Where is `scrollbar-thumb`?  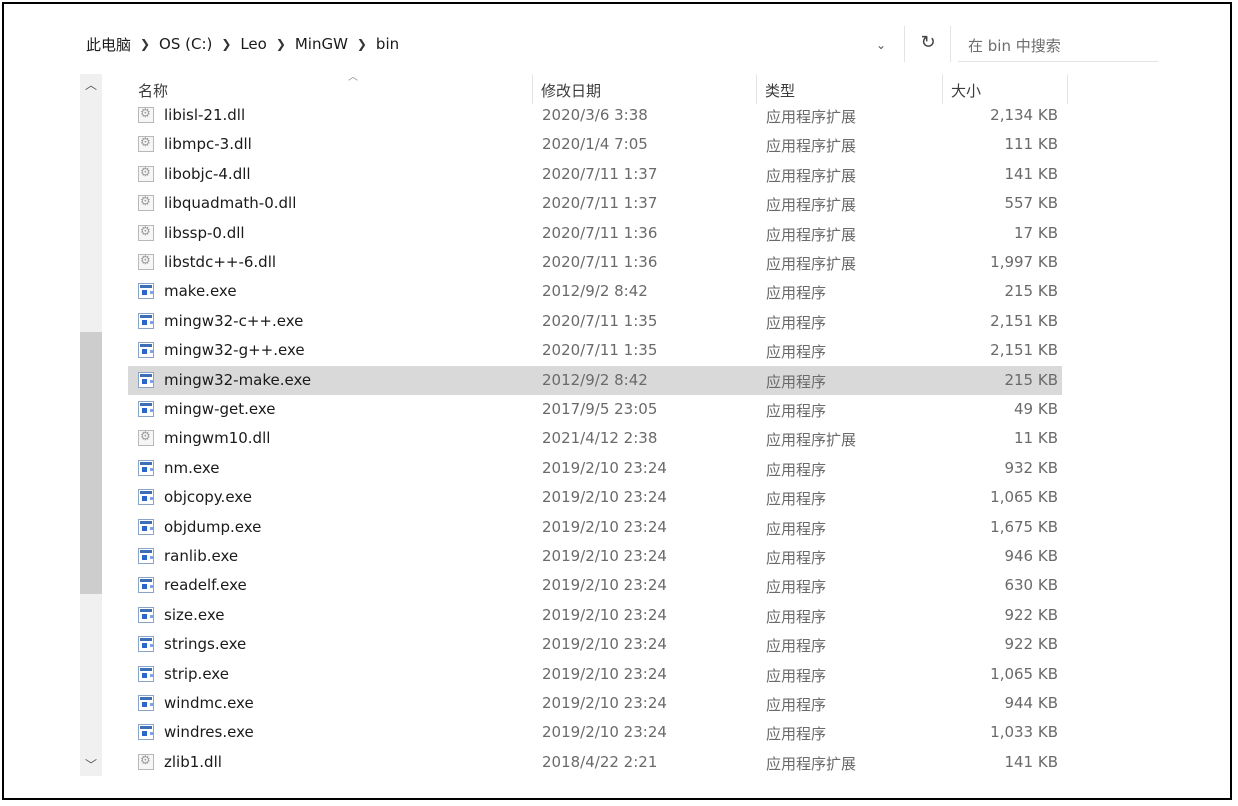 scrollbar-thumb is located at coordinates (91, 463).